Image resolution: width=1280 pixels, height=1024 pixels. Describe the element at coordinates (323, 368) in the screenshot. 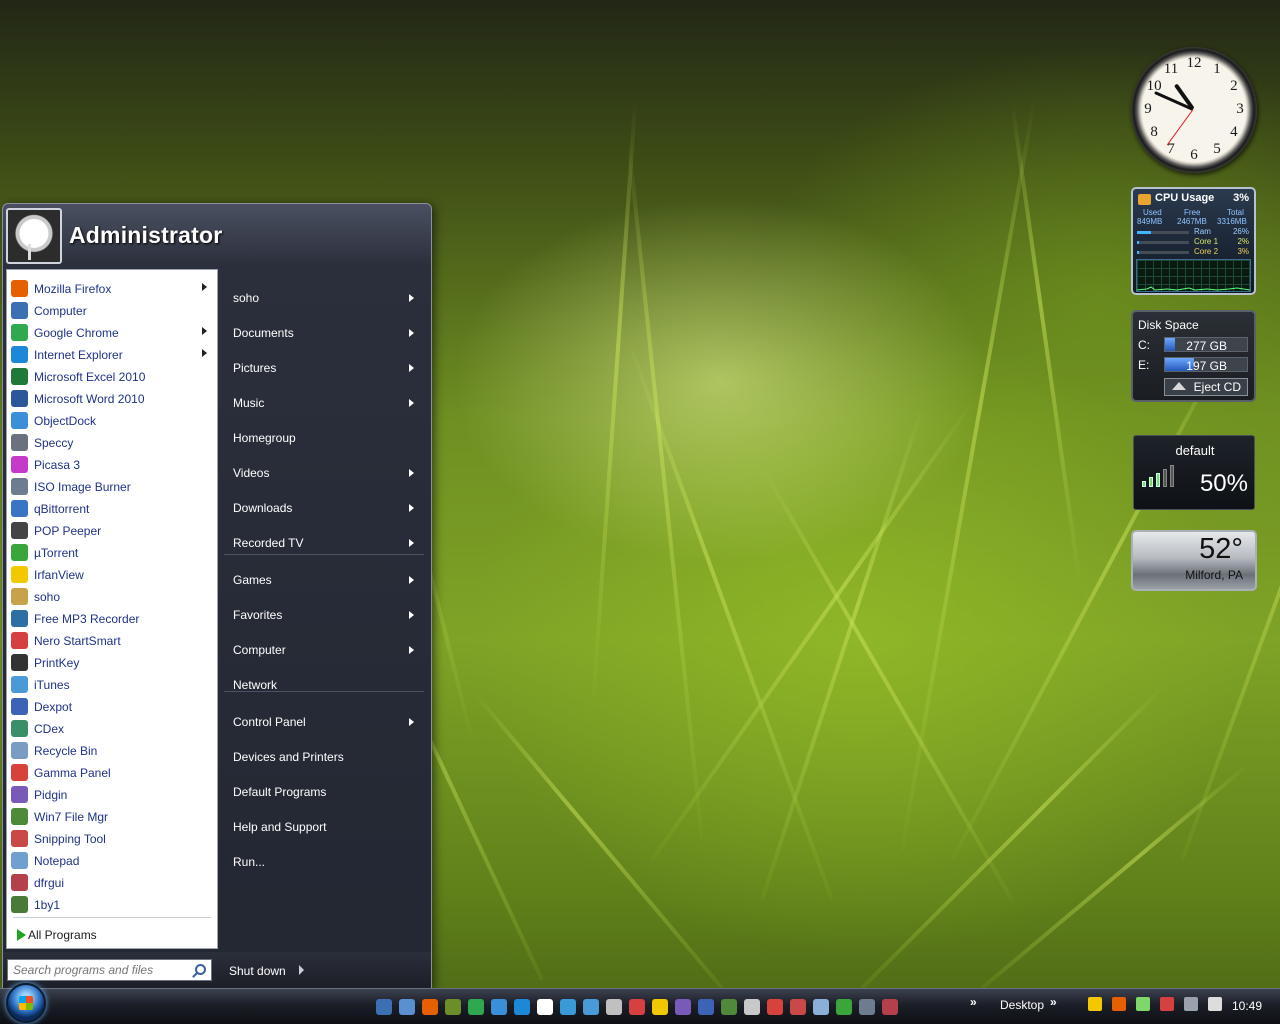

I see `place-item: Pictures` at that location.